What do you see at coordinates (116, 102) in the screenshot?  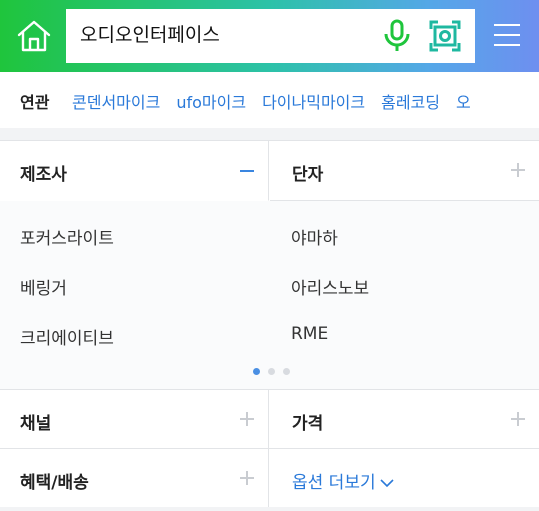 I see `related-keyword: 콘덴서마이크` at bounding box center [116, 102].